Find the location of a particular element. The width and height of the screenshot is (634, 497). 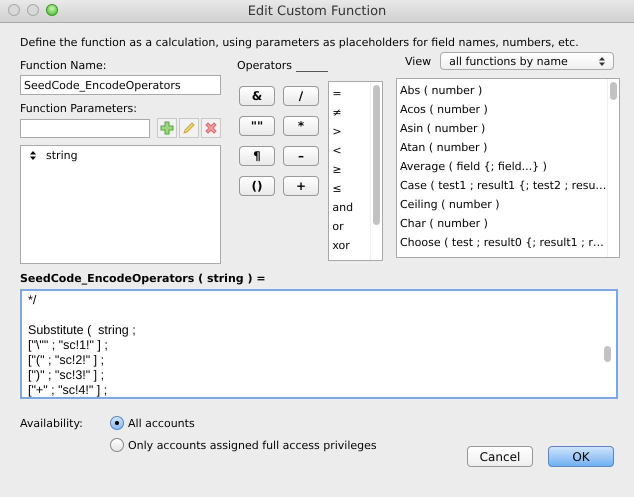

ok-button: OK is located at coordinates (581, 456).